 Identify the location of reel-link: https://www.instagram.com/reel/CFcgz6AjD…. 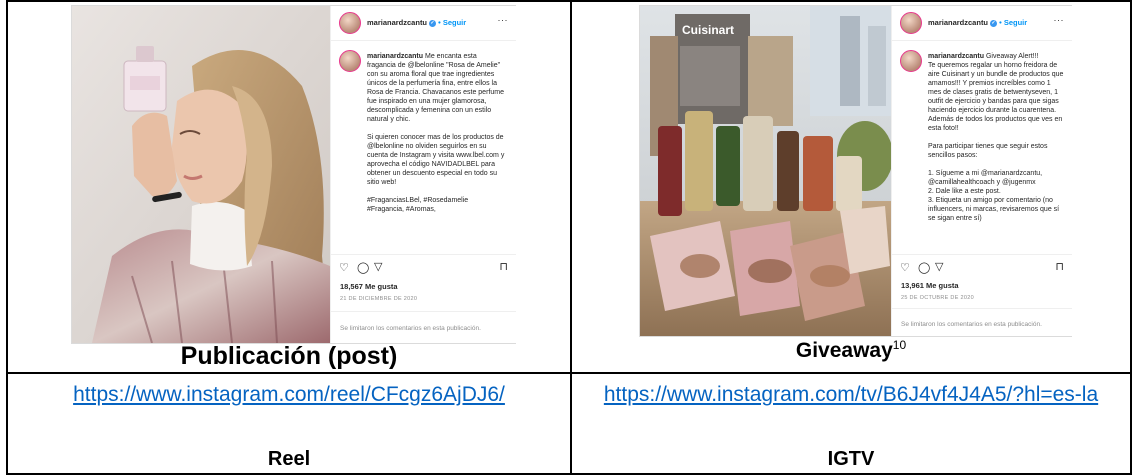
(289, 394).